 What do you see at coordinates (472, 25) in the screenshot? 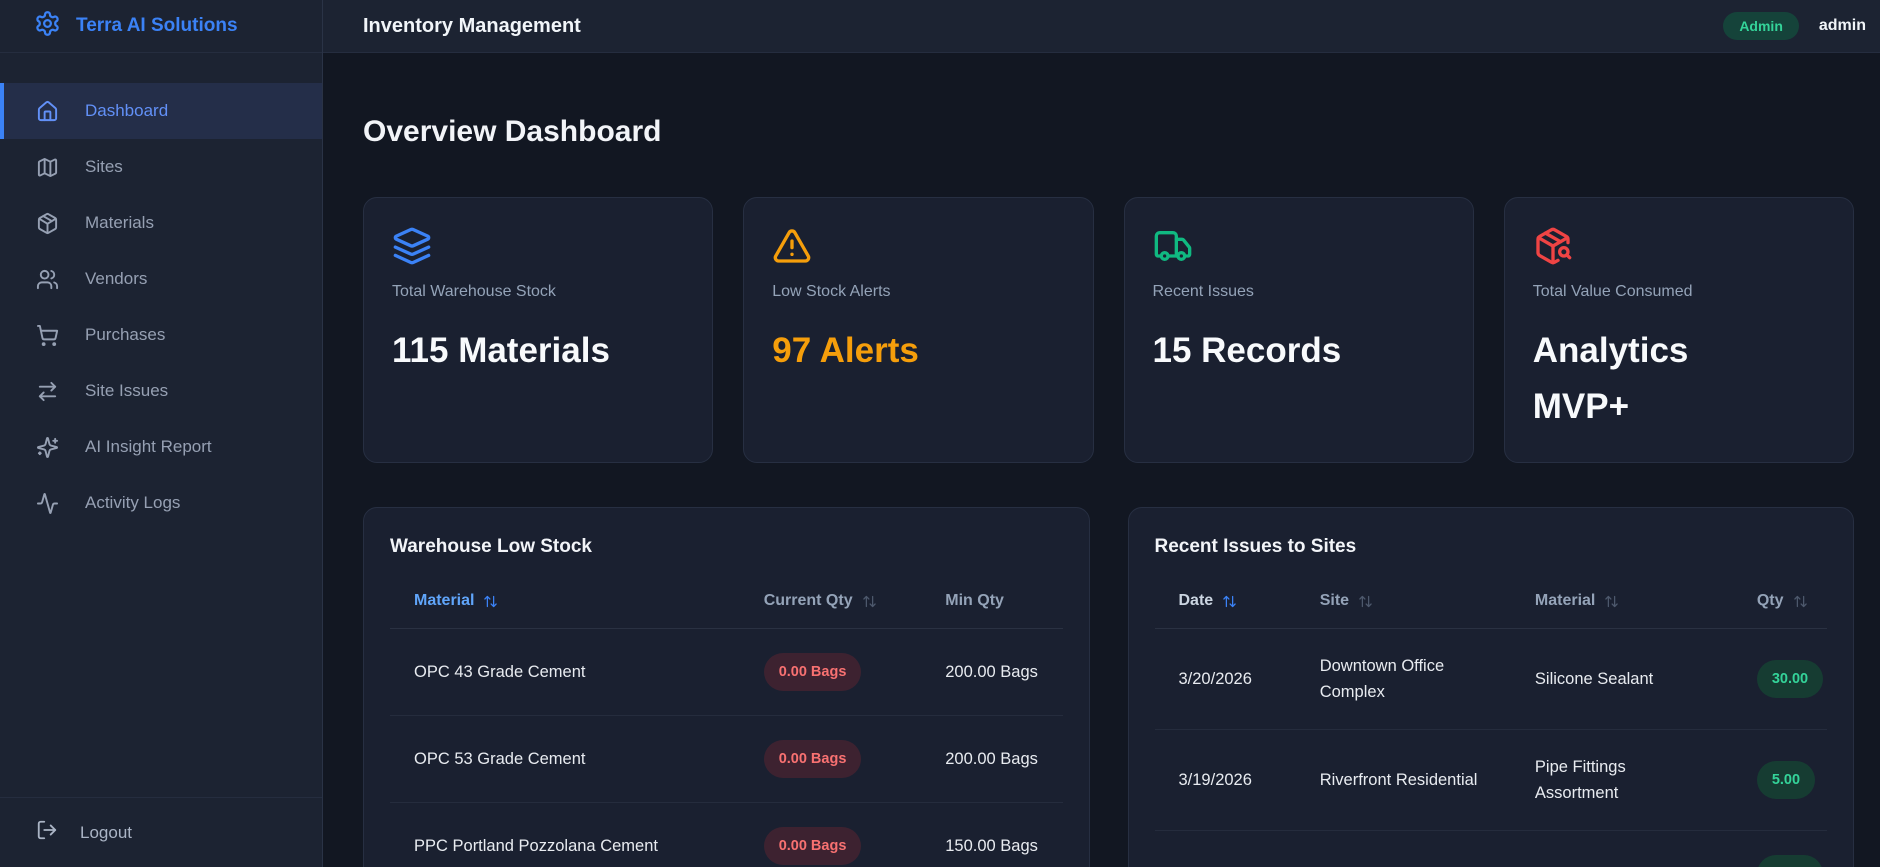
I see `app-title: Inventory Management` at bounding box center [472, 25].